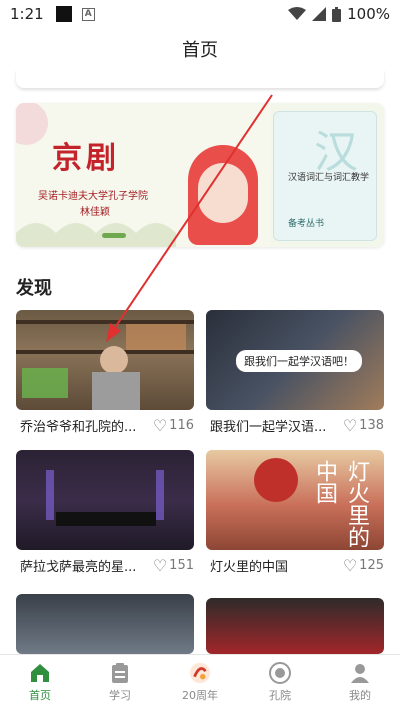 Image resolution: width=400 pixels, height=710 pixels. I want to click on video-meta: 萨拉戈萨最亮的星... ♡ 151, so click(105, 565).